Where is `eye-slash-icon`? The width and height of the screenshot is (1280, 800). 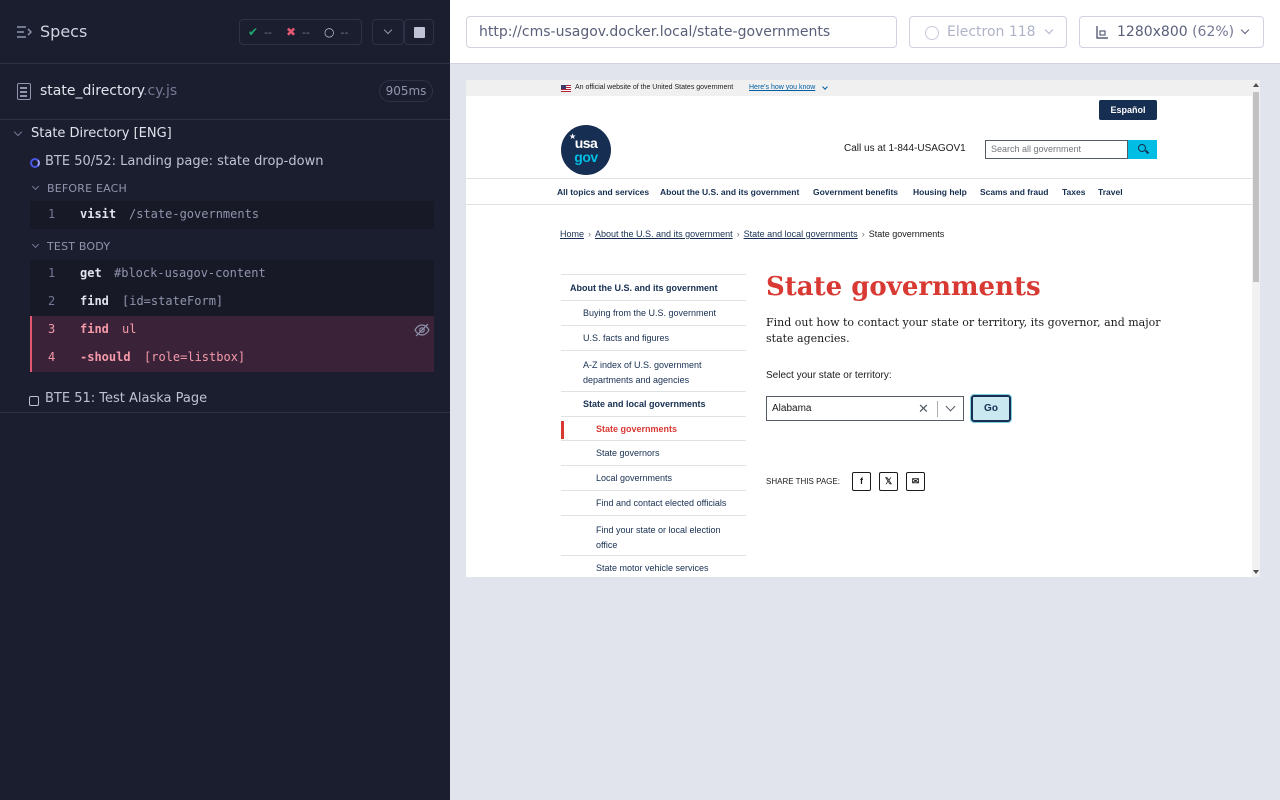
eye-slash-icon is located at coordinates (422, 330).